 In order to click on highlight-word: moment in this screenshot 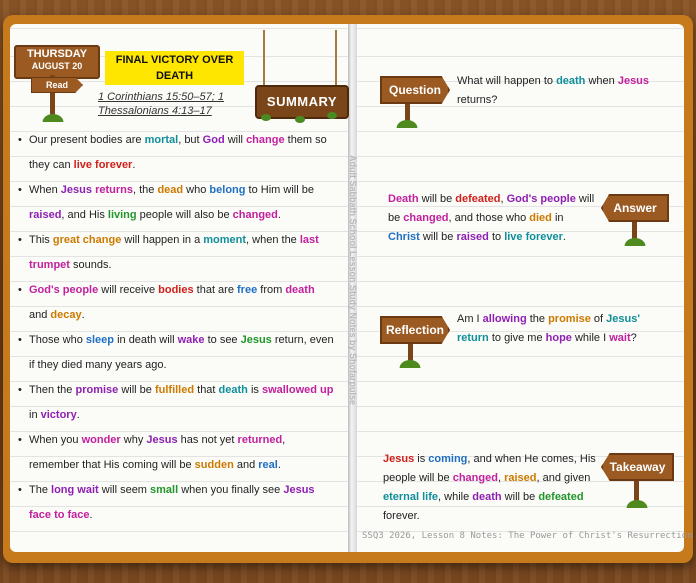, I will do `click(225, 240)`.